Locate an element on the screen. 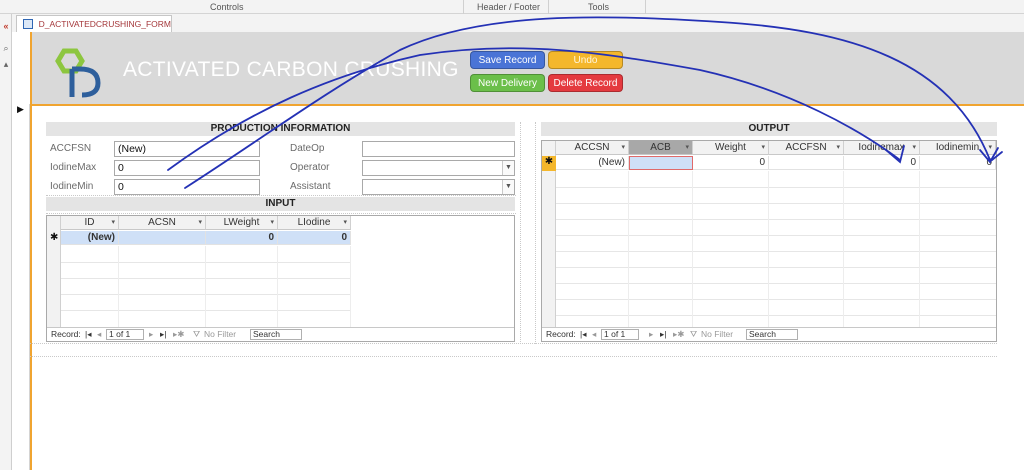 Image resolution: width=1024 pixels, height=470 pixels. assistant-combo: ▼ is located at coordinates (438, 187).